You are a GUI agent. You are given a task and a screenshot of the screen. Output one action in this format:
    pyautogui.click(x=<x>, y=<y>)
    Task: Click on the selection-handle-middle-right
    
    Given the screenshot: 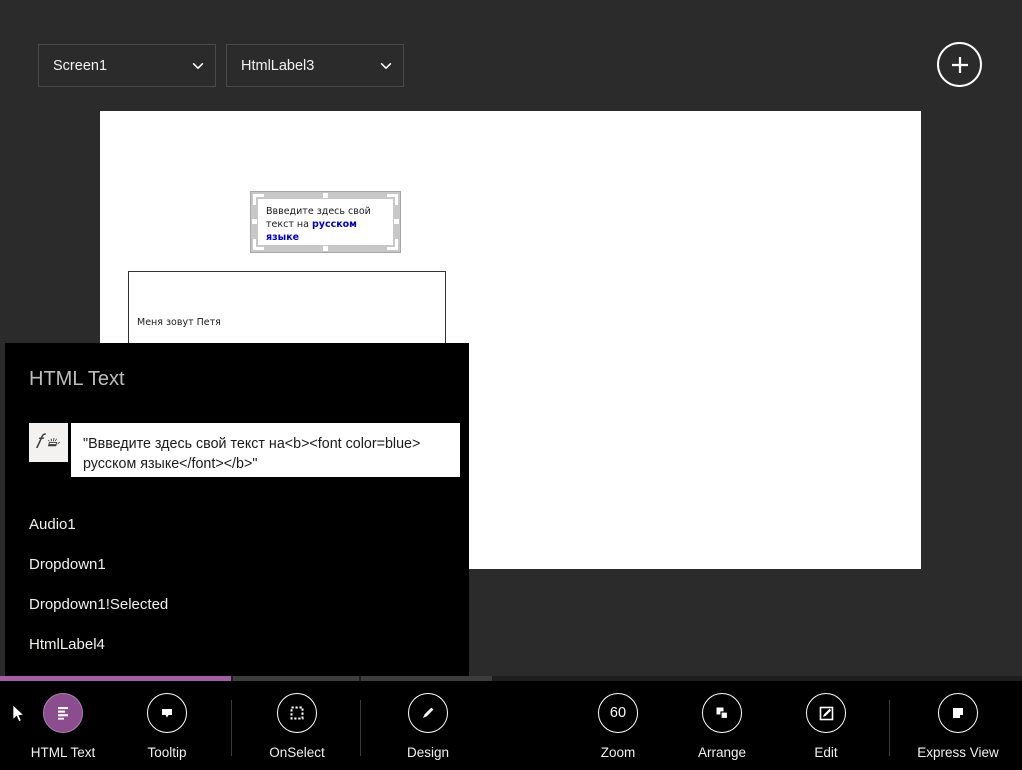 What is the action you would take?
    pyautogui.click(x=396, y=221)
    